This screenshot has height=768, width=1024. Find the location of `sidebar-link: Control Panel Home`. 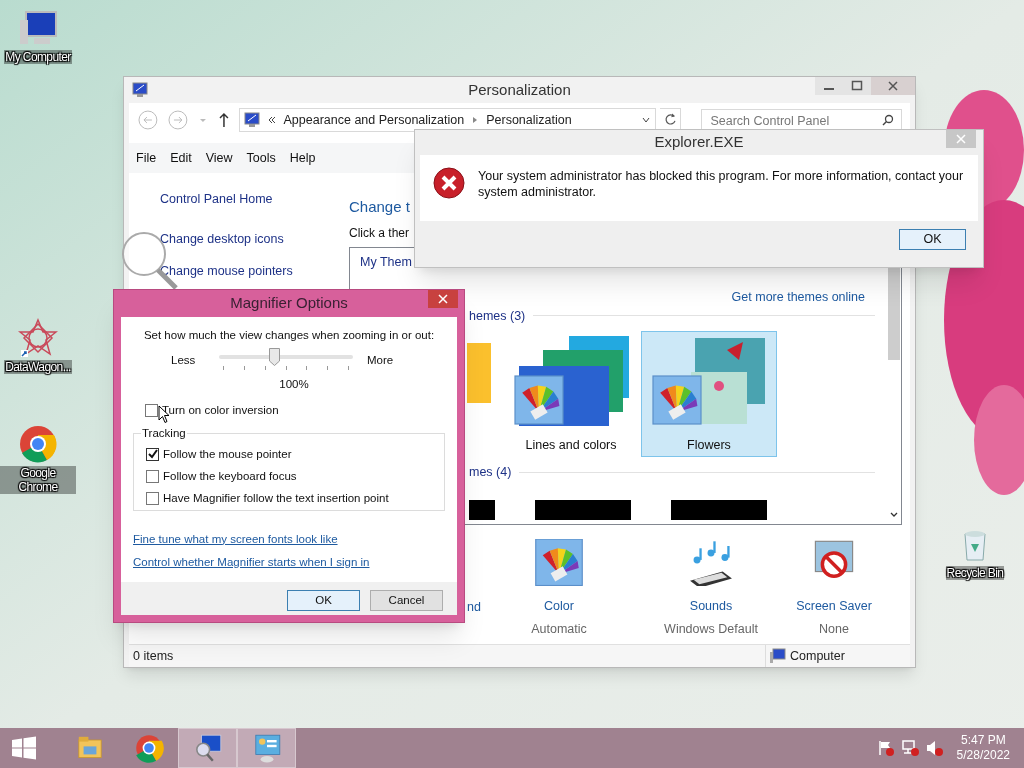

sidebar-link: Control Panel Home is located at coordinates (254, 199).